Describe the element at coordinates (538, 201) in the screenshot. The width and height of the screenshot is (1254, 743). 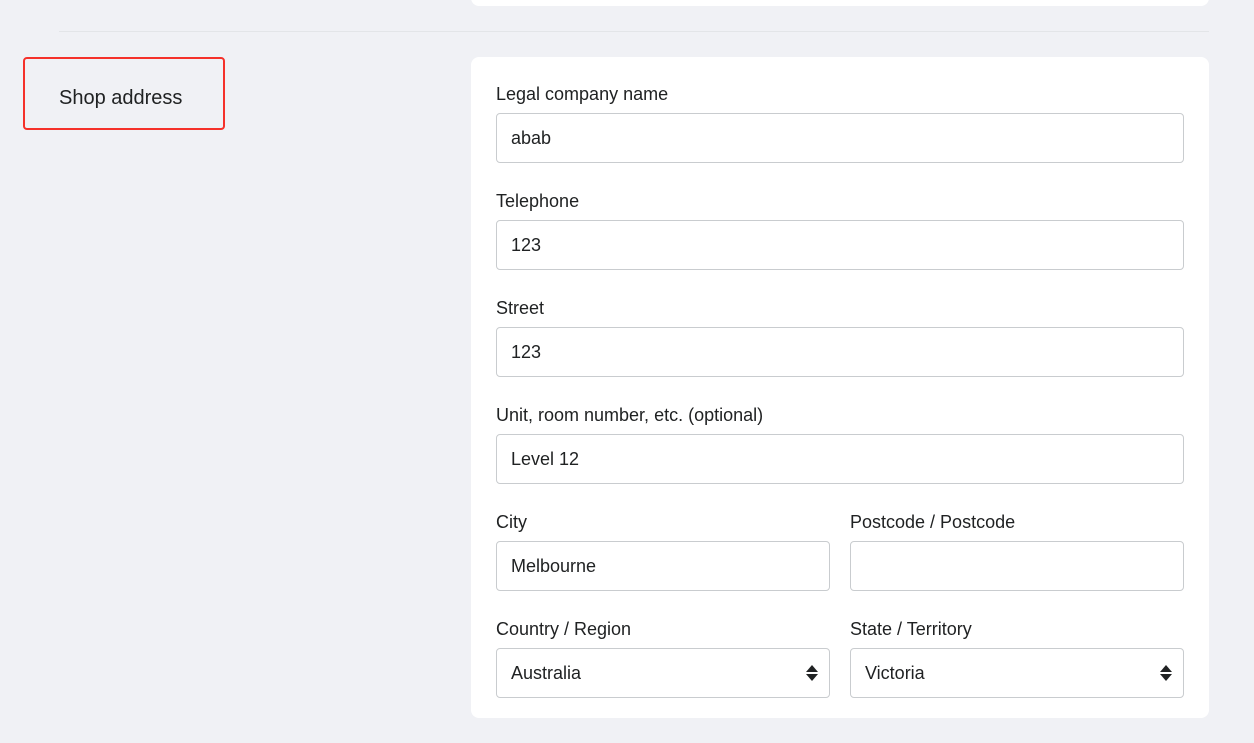
I see `telephone-label: Telephone` at that location.